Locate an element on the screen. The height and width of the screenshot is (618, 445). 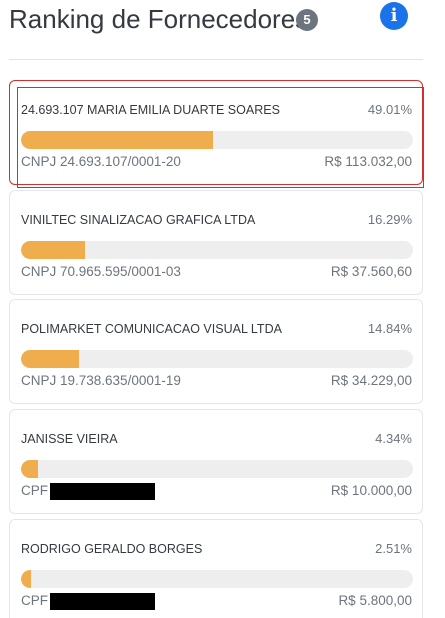
page-title: Ranking de Fornecedores is located at coordinates (159, 19).